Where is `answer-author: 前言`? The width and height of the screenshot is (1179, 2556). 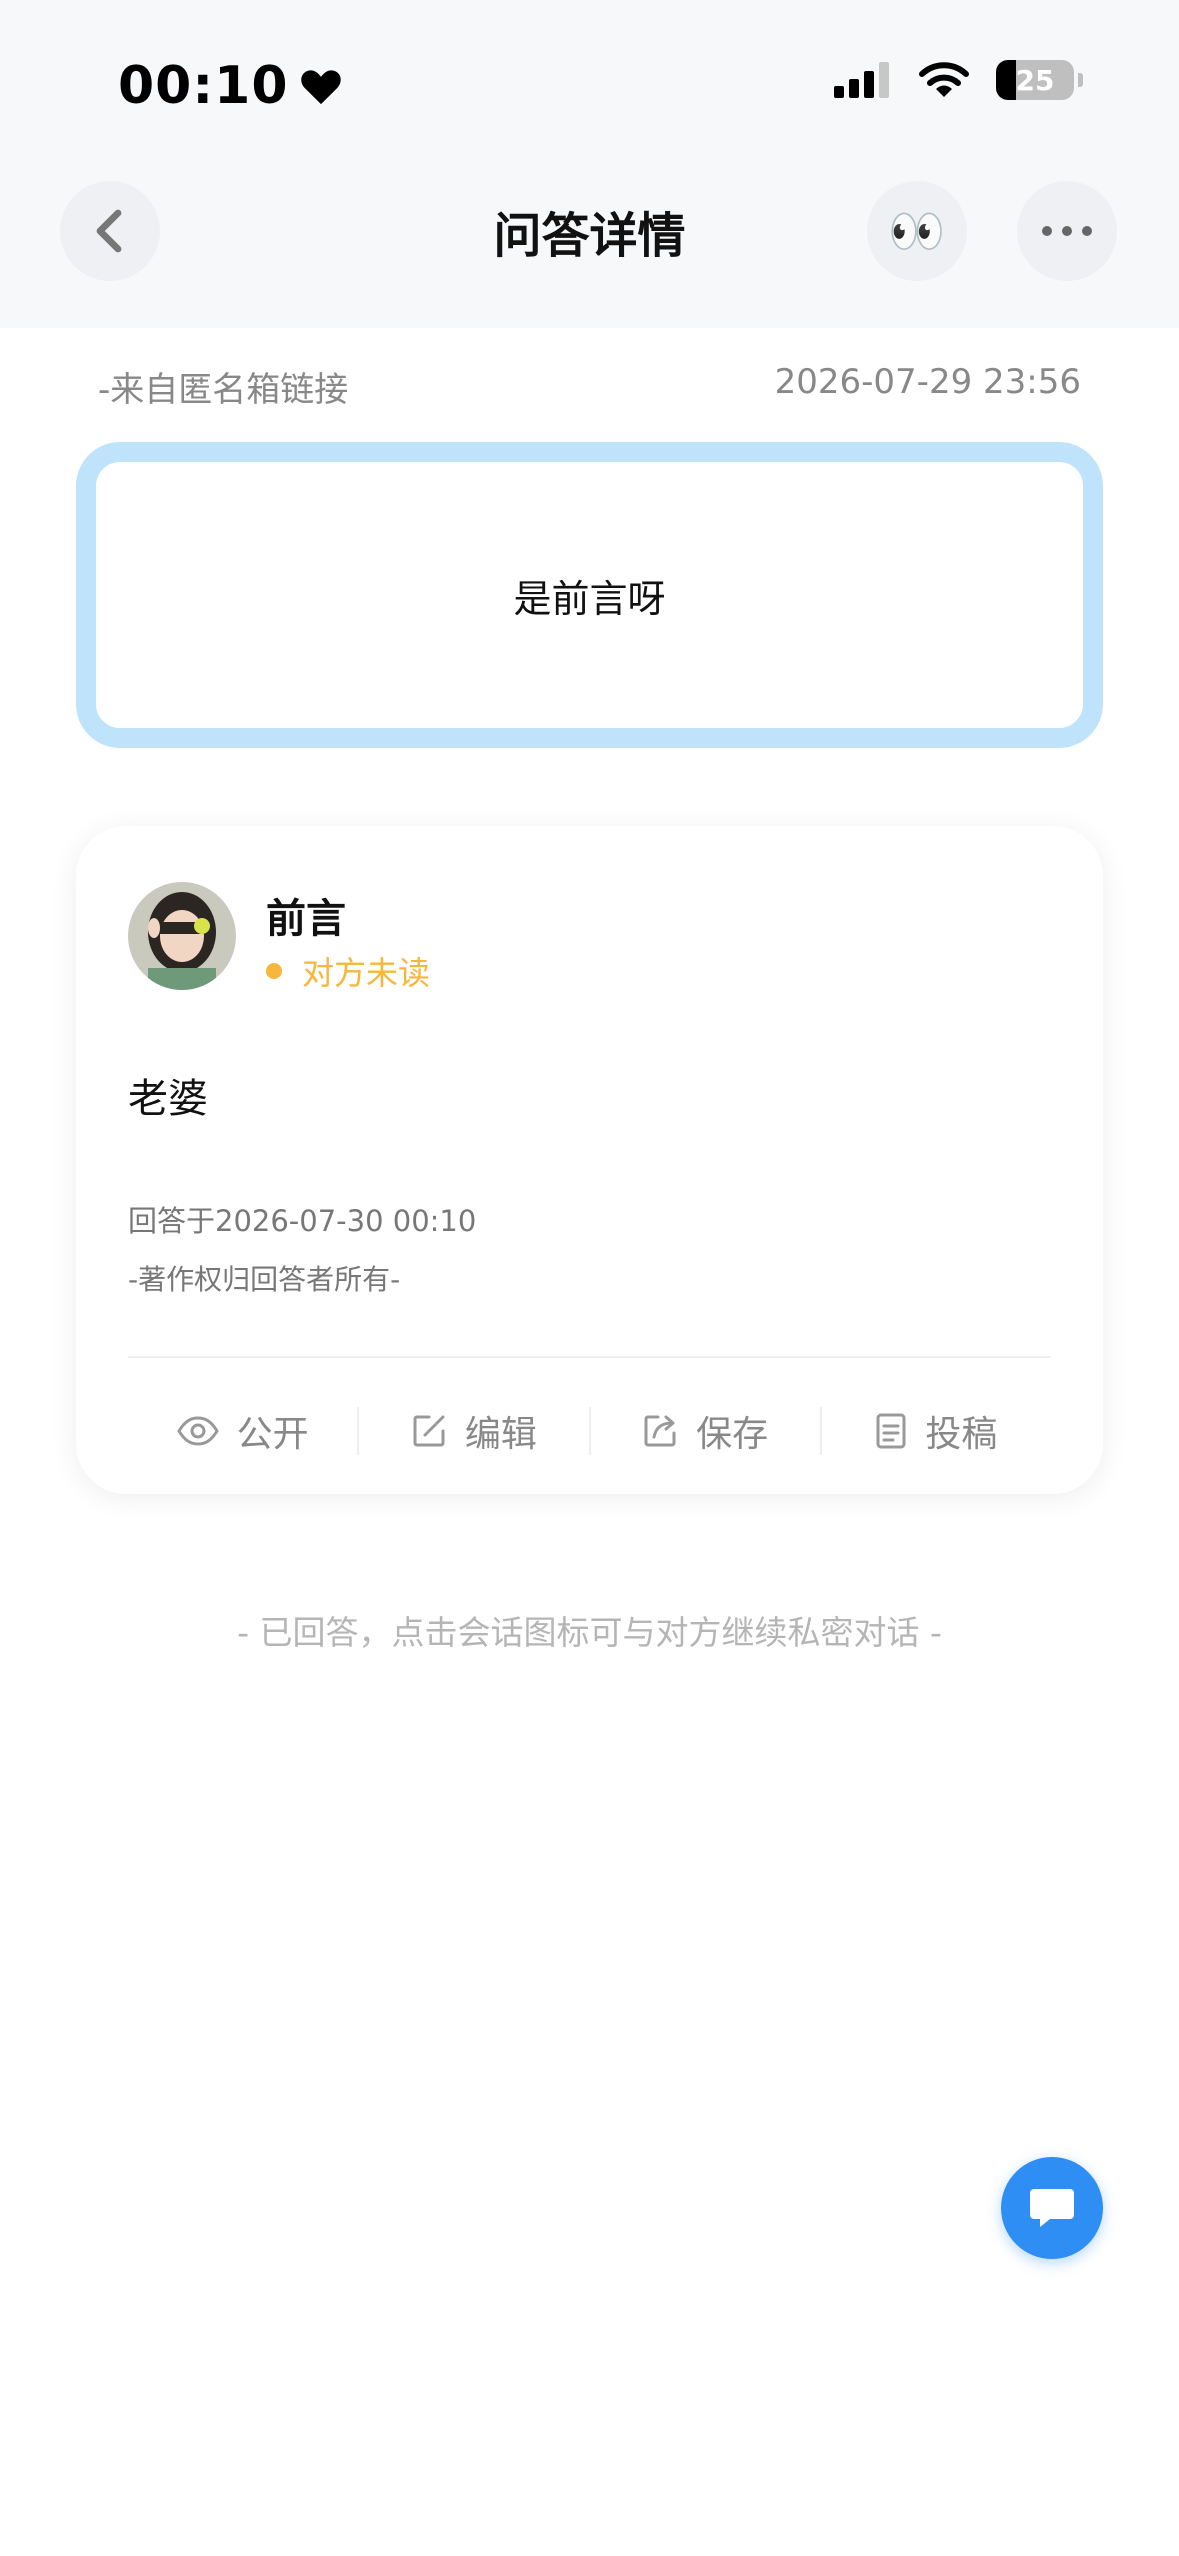 answer-author: 前言 is located at coordinates (306, 919).